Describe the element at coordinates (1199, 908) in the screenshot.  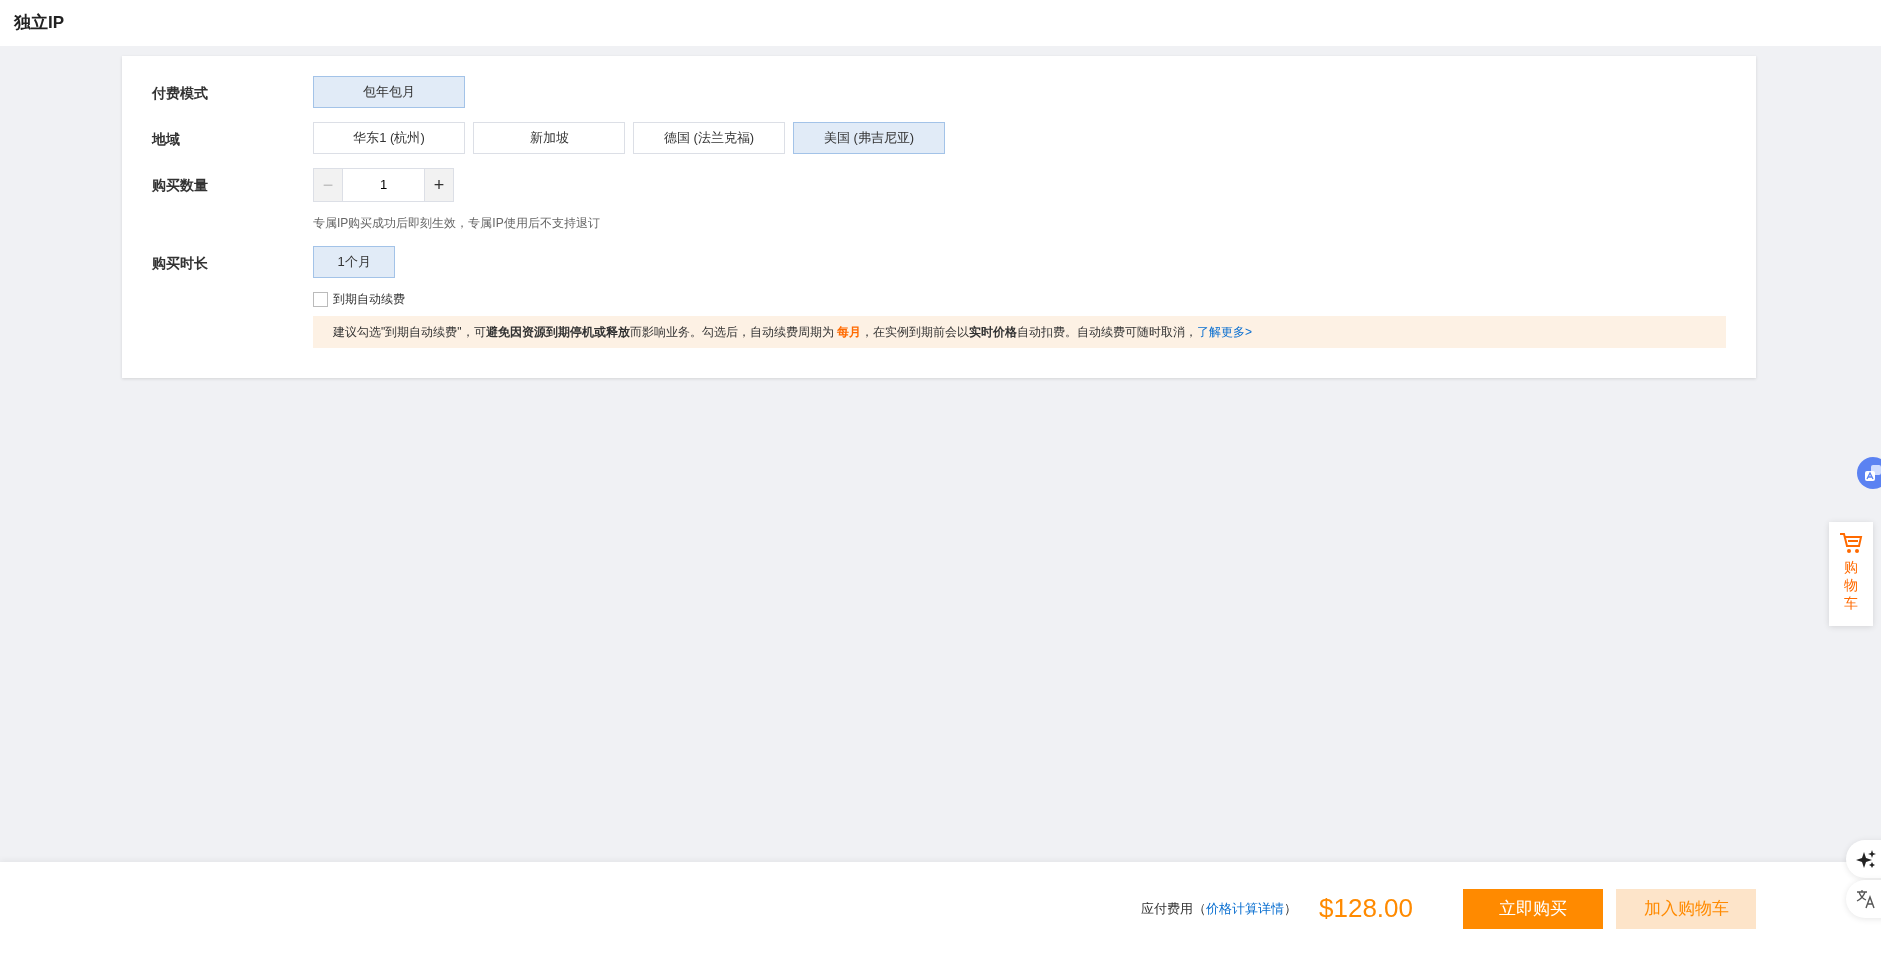
I see `paren-text: （` at that location.